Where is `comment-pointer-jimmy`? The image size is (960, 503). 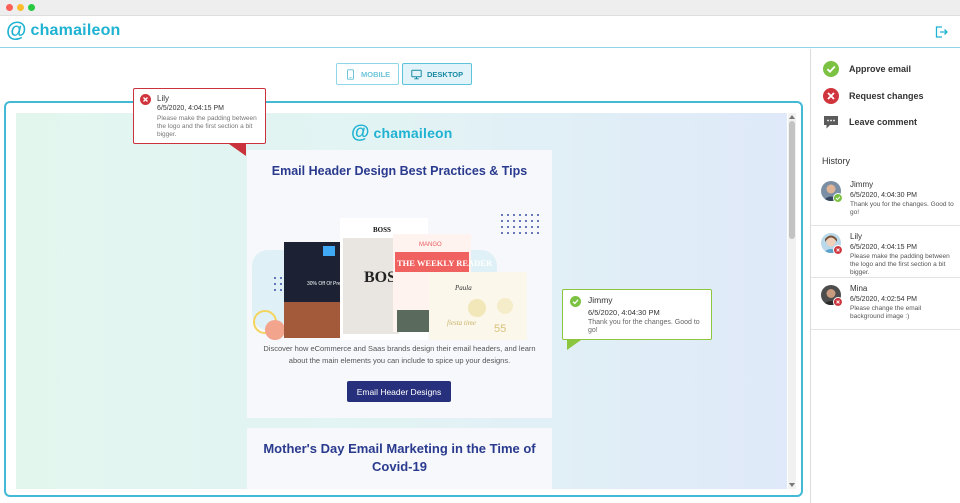
comment-pointer-jimmy is located at coordinates (574, 345).